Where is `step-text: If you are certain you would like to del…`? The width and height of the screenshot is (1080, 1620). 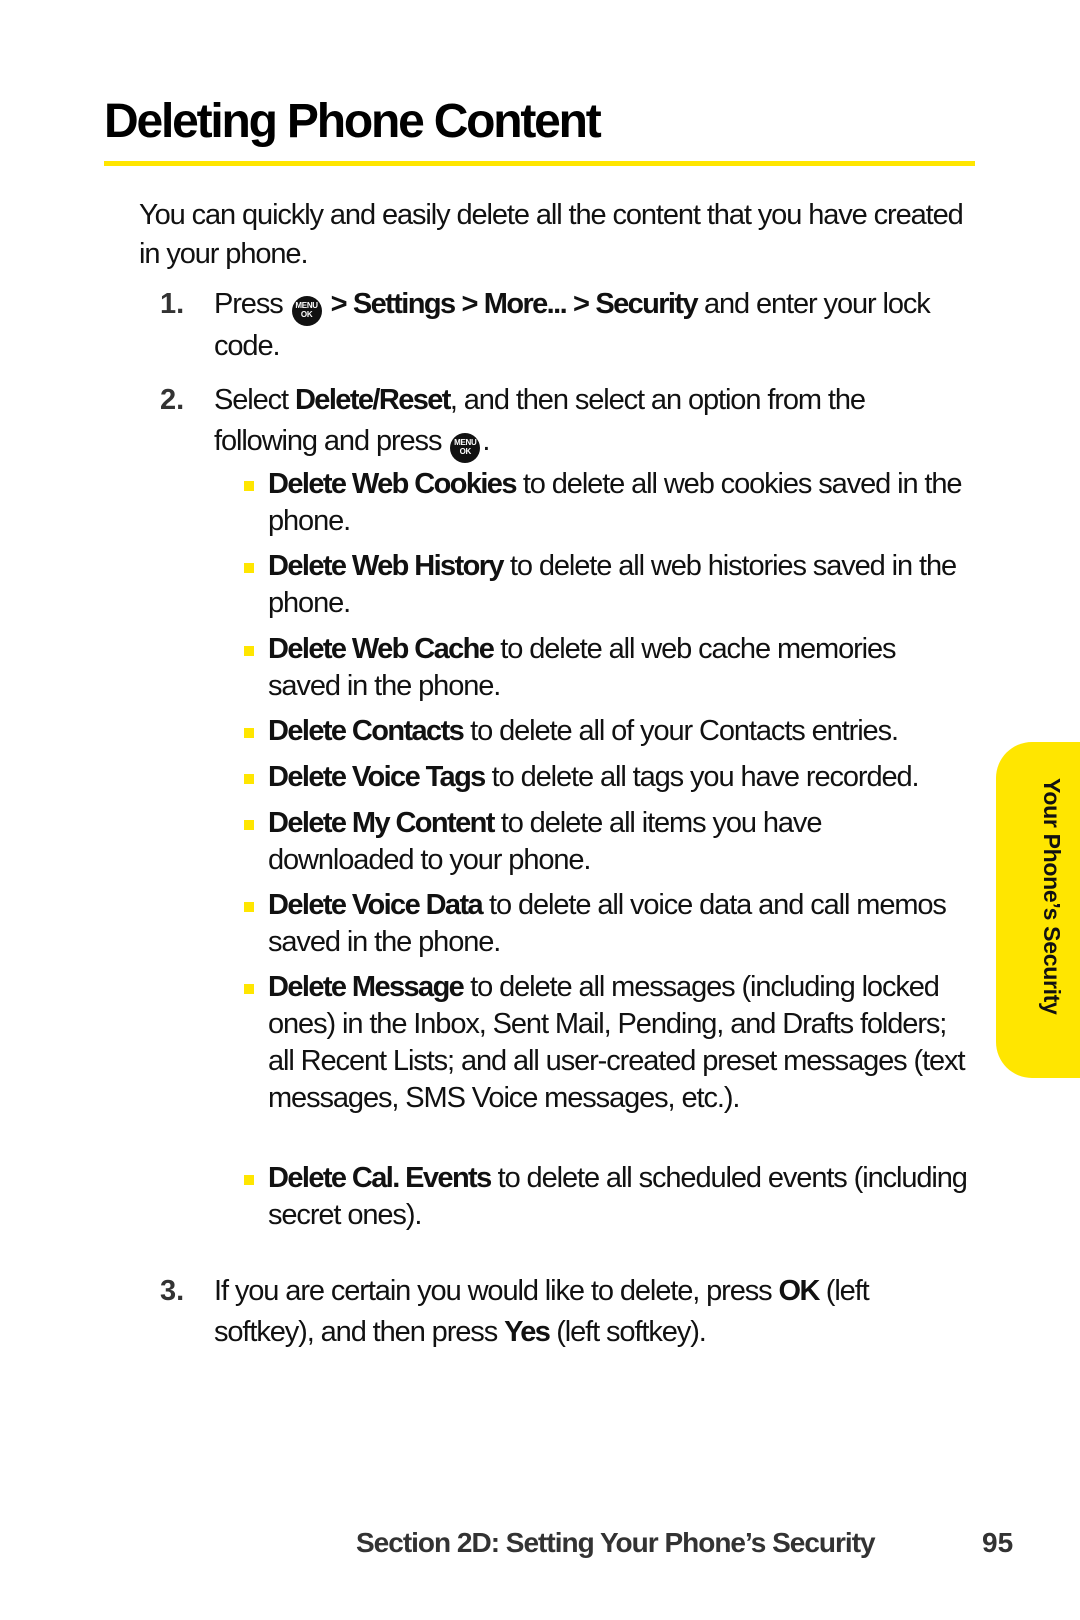 step-text: If you are certain you would like to del… is located at coordinates (594, 1312).